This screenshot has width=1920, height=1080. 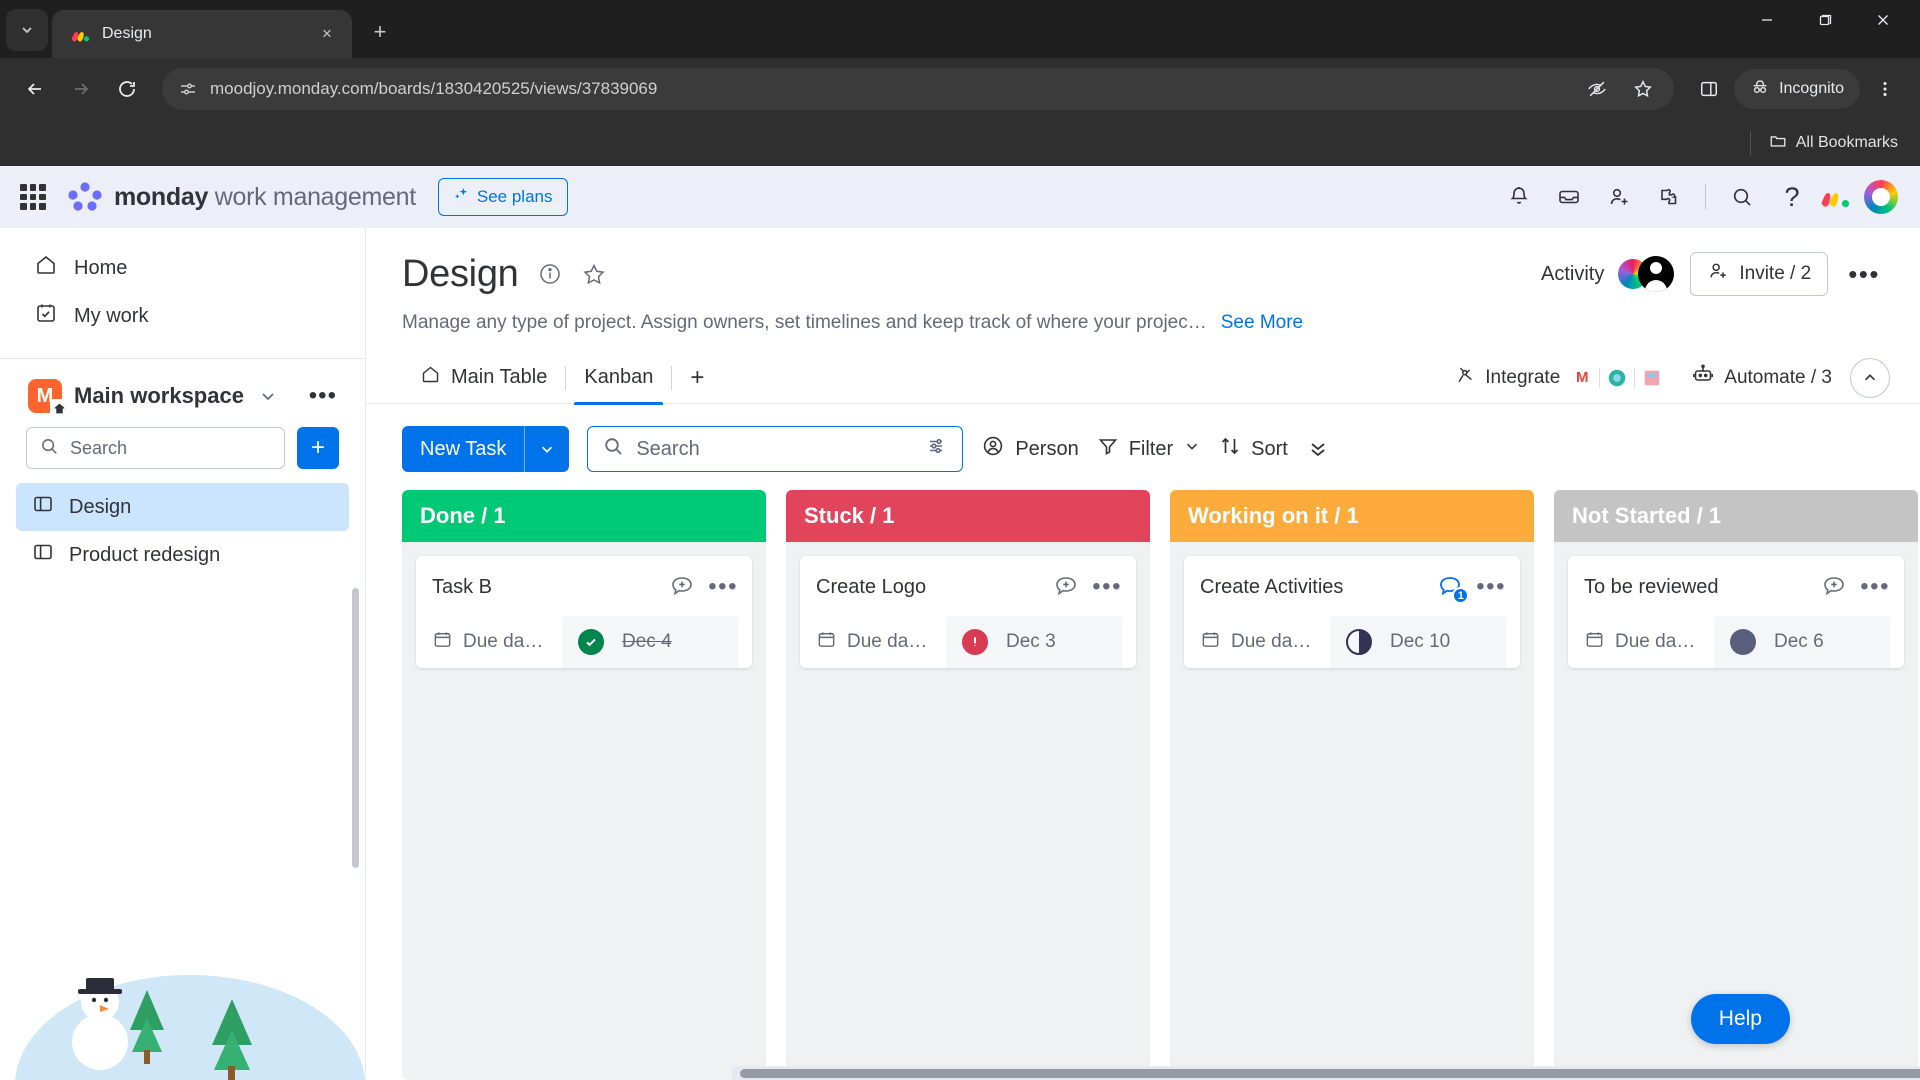 What do you see at coordinates (1743, 642) in the screenshot?
I see `status-not-started-icon` at bounding box center [1743, 642].